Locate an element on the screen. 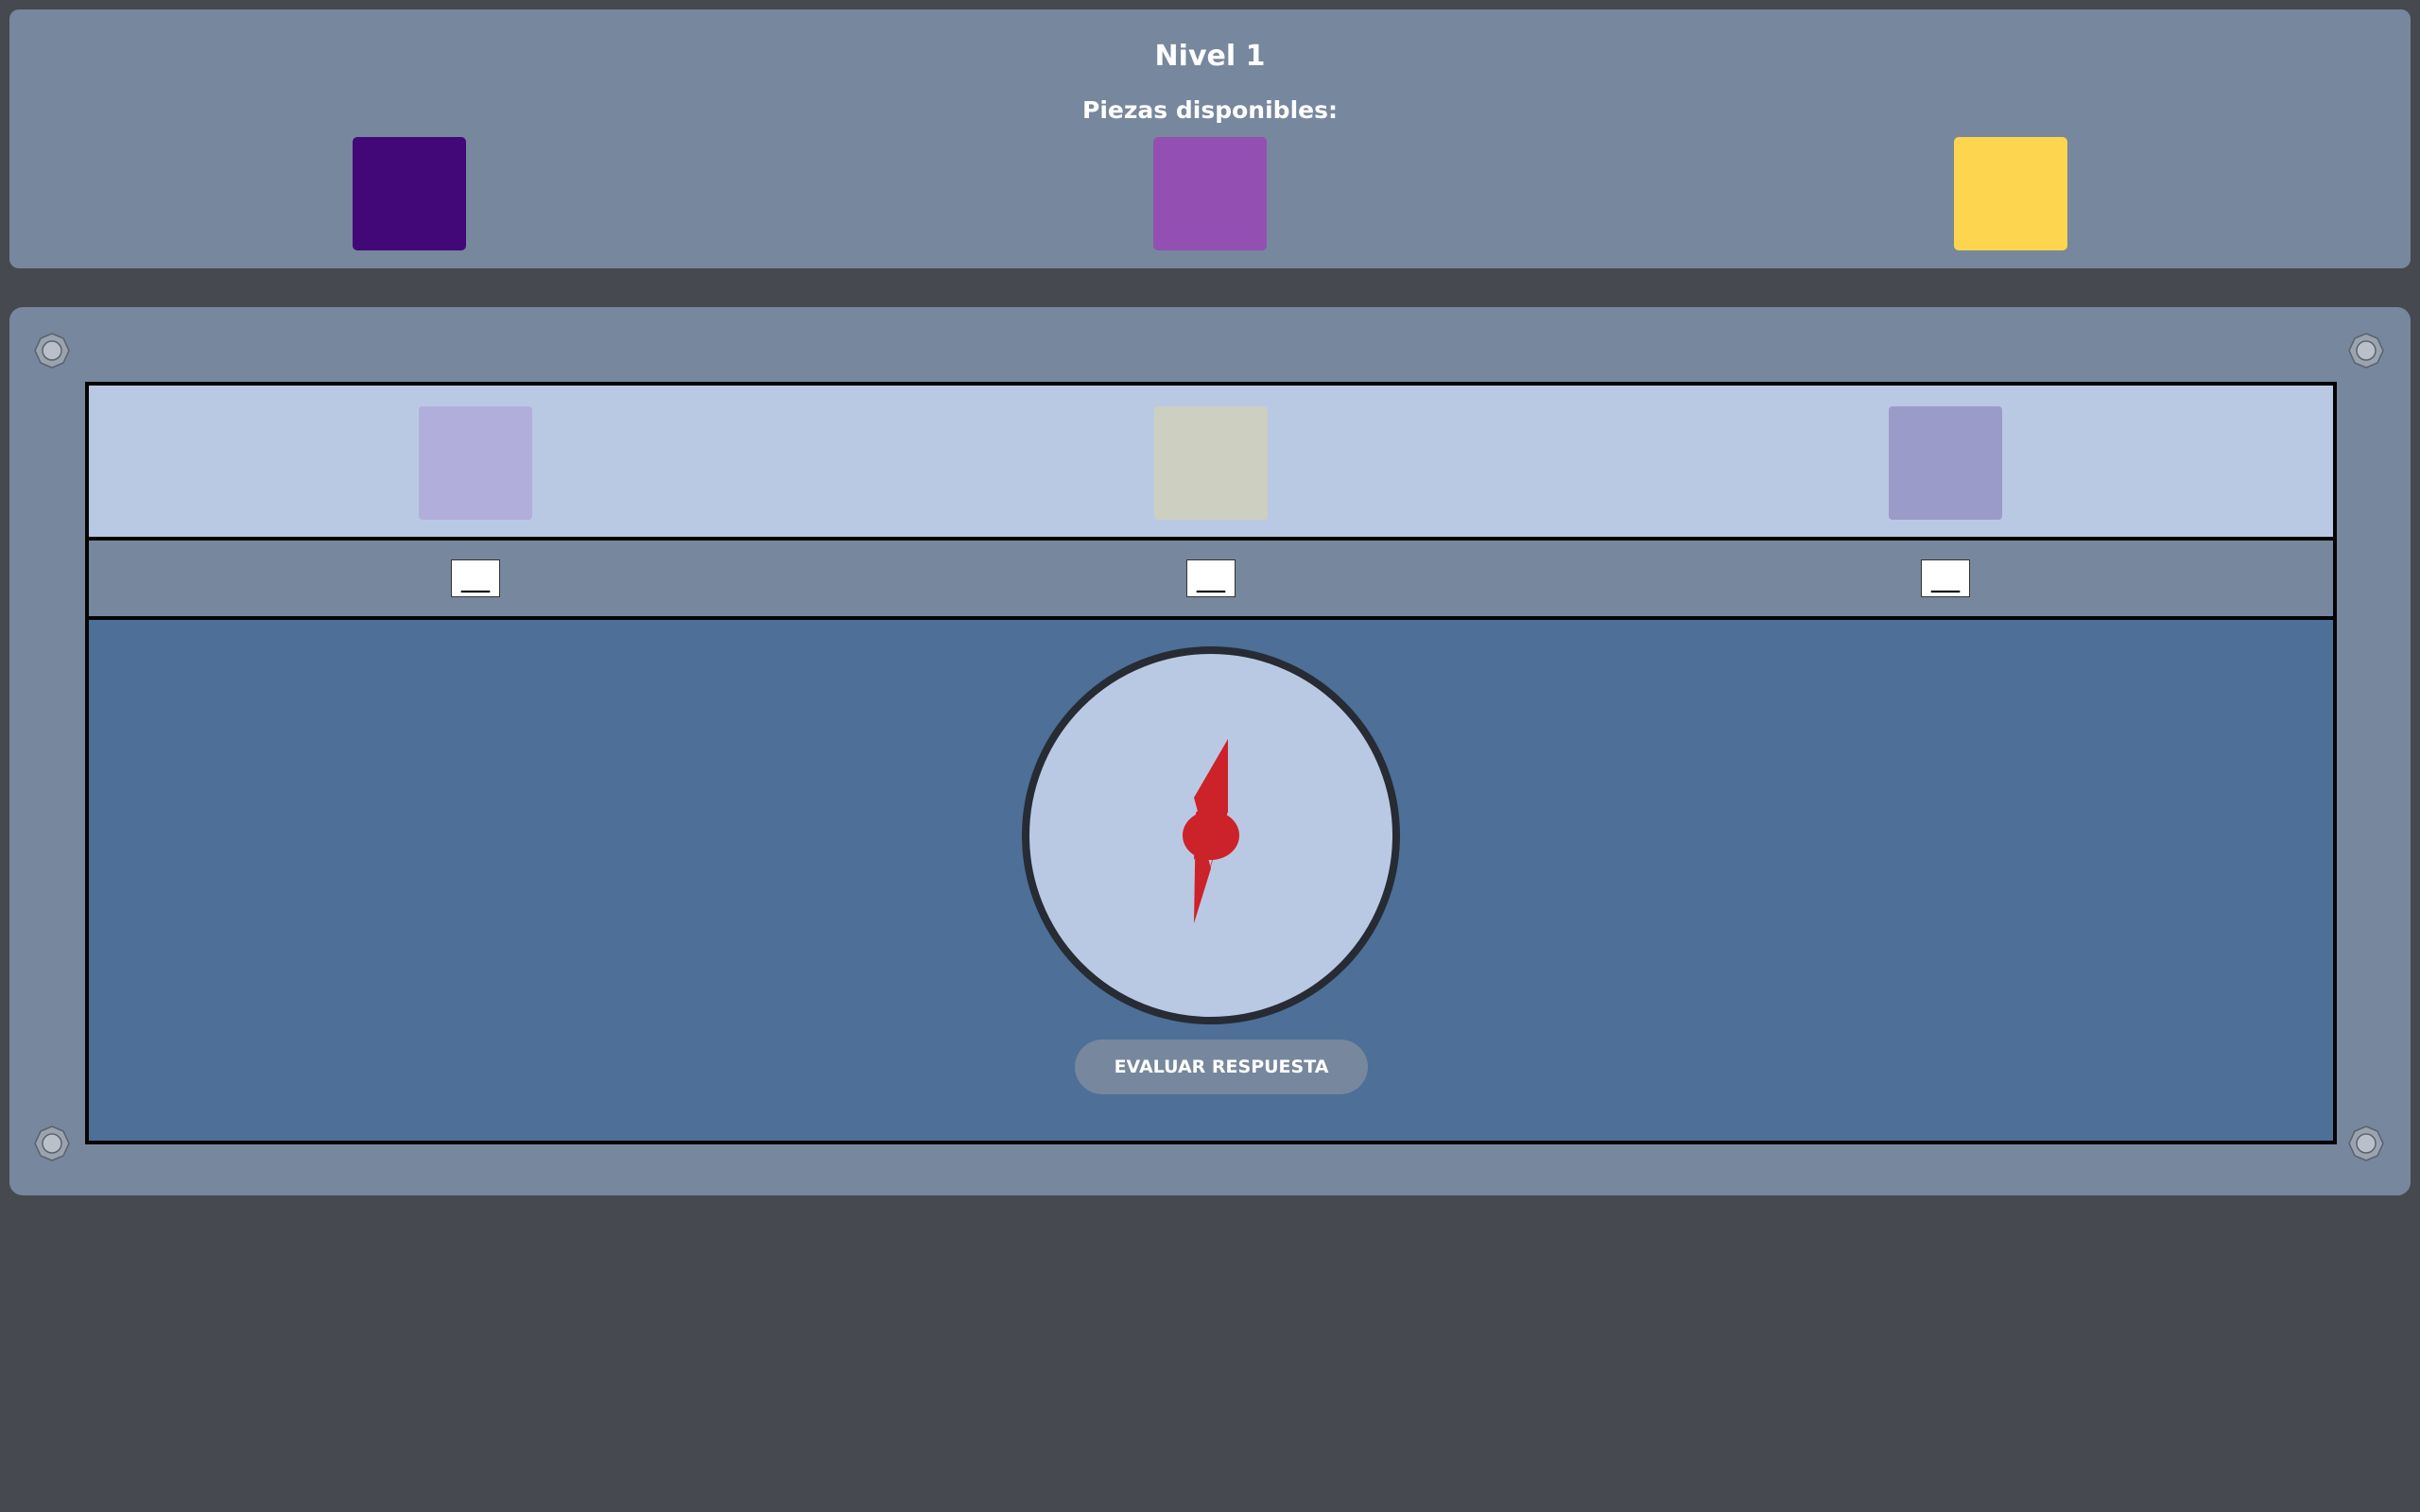 The image size is (2420, 1512). target-slots-row is located at coordinates (1211, 463).